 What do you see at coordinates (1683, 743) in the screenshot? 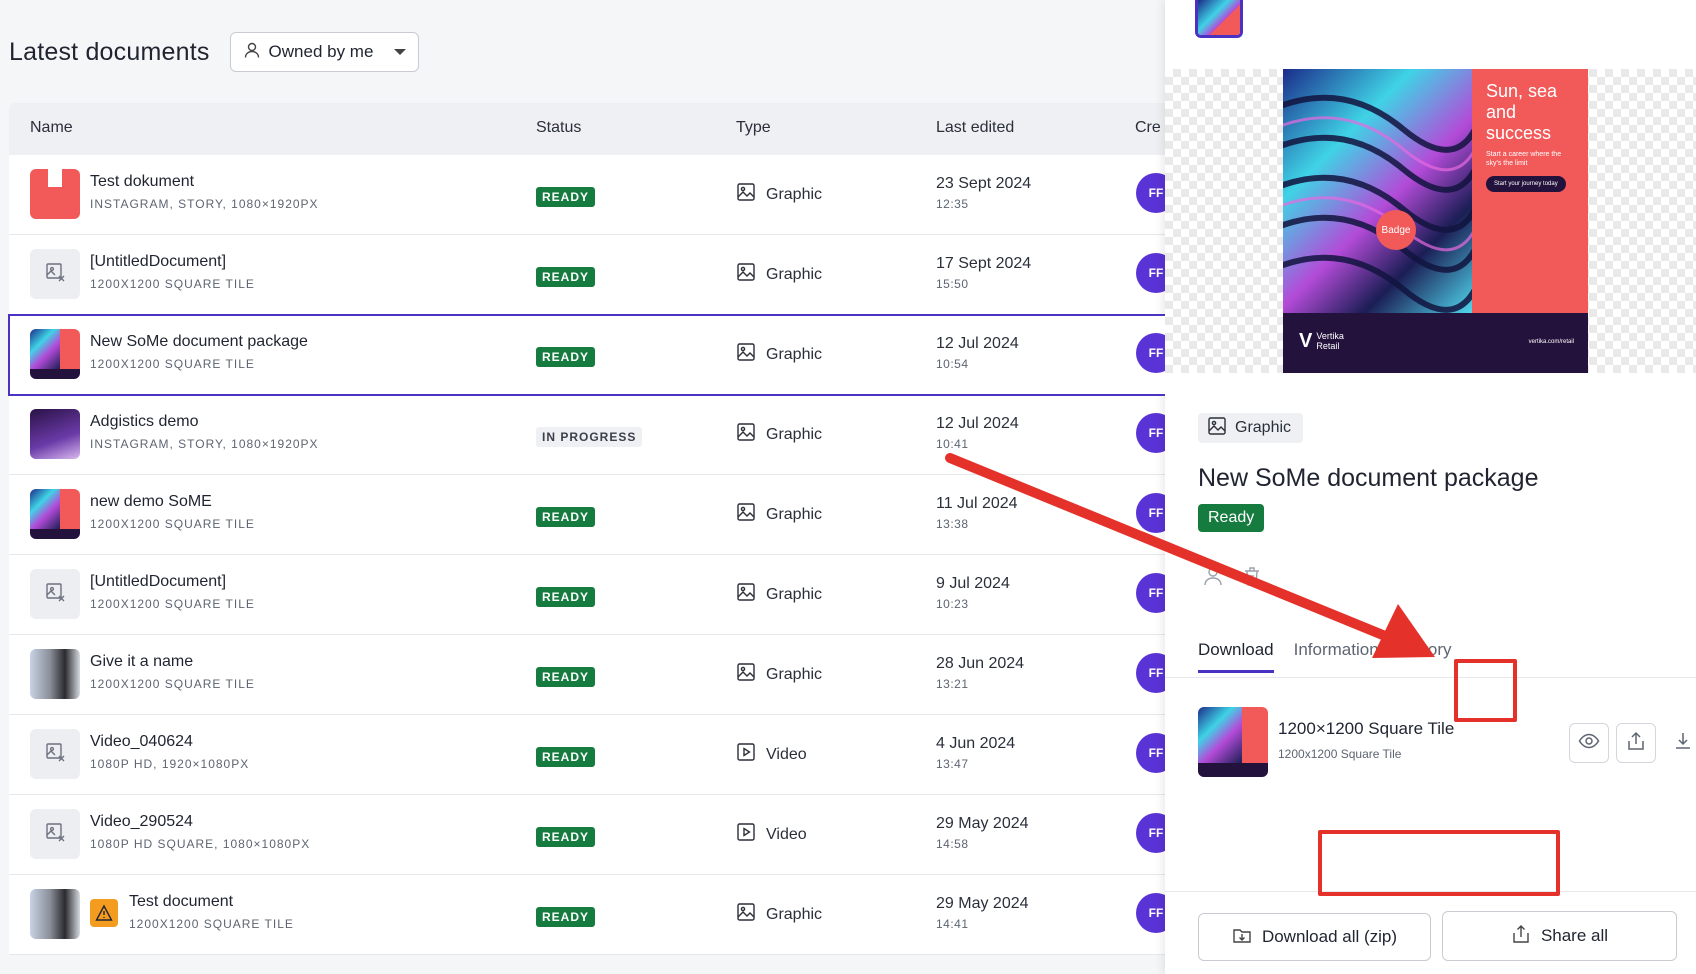
I see `download-icon` at bounding box center [1683, 743].